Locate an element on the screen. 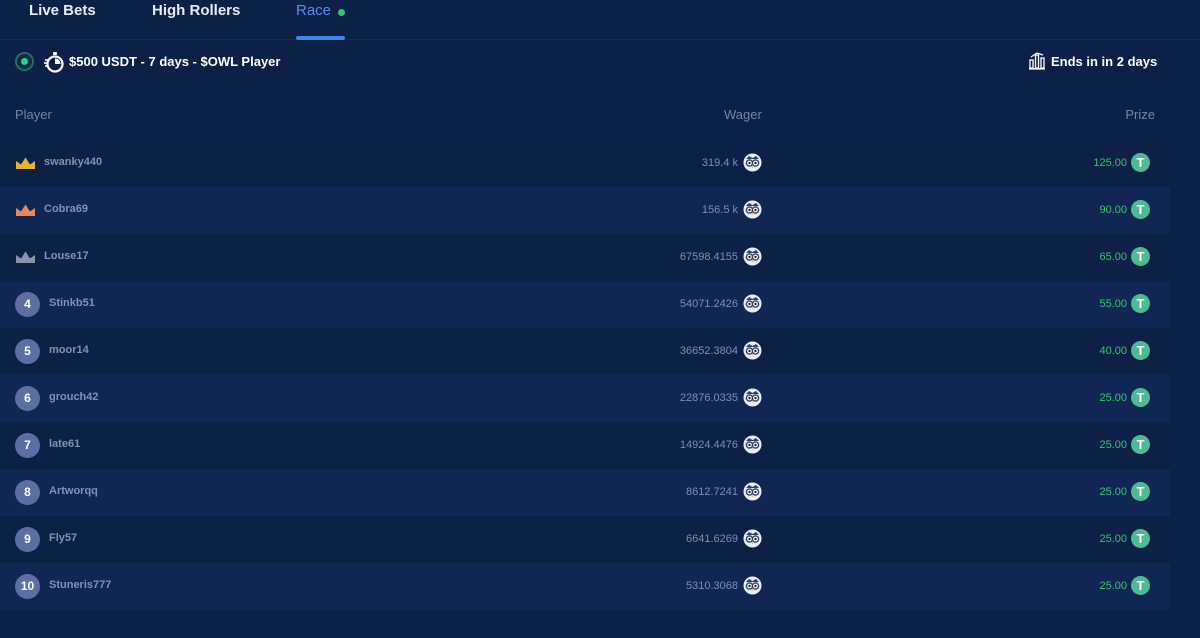 The height and width of the screenshot is (638, 1200). stopwatch-icon is located at coordinates (54, 62).